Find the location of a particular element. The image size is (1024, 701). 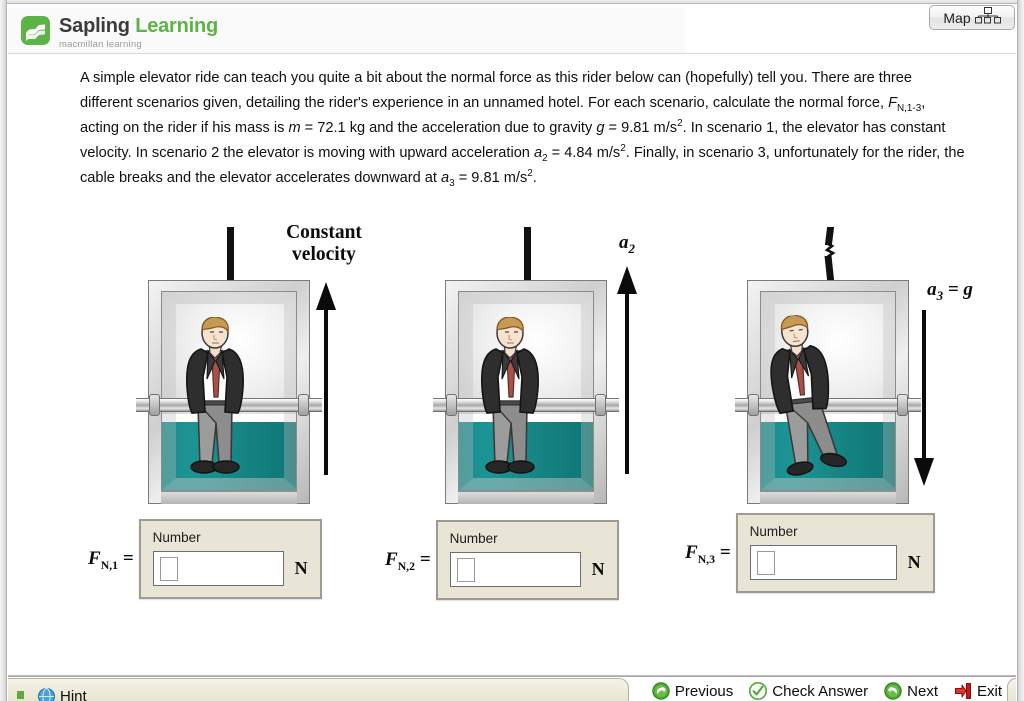

answer-3-label-symbol: F is located at coordinates (691, 552).